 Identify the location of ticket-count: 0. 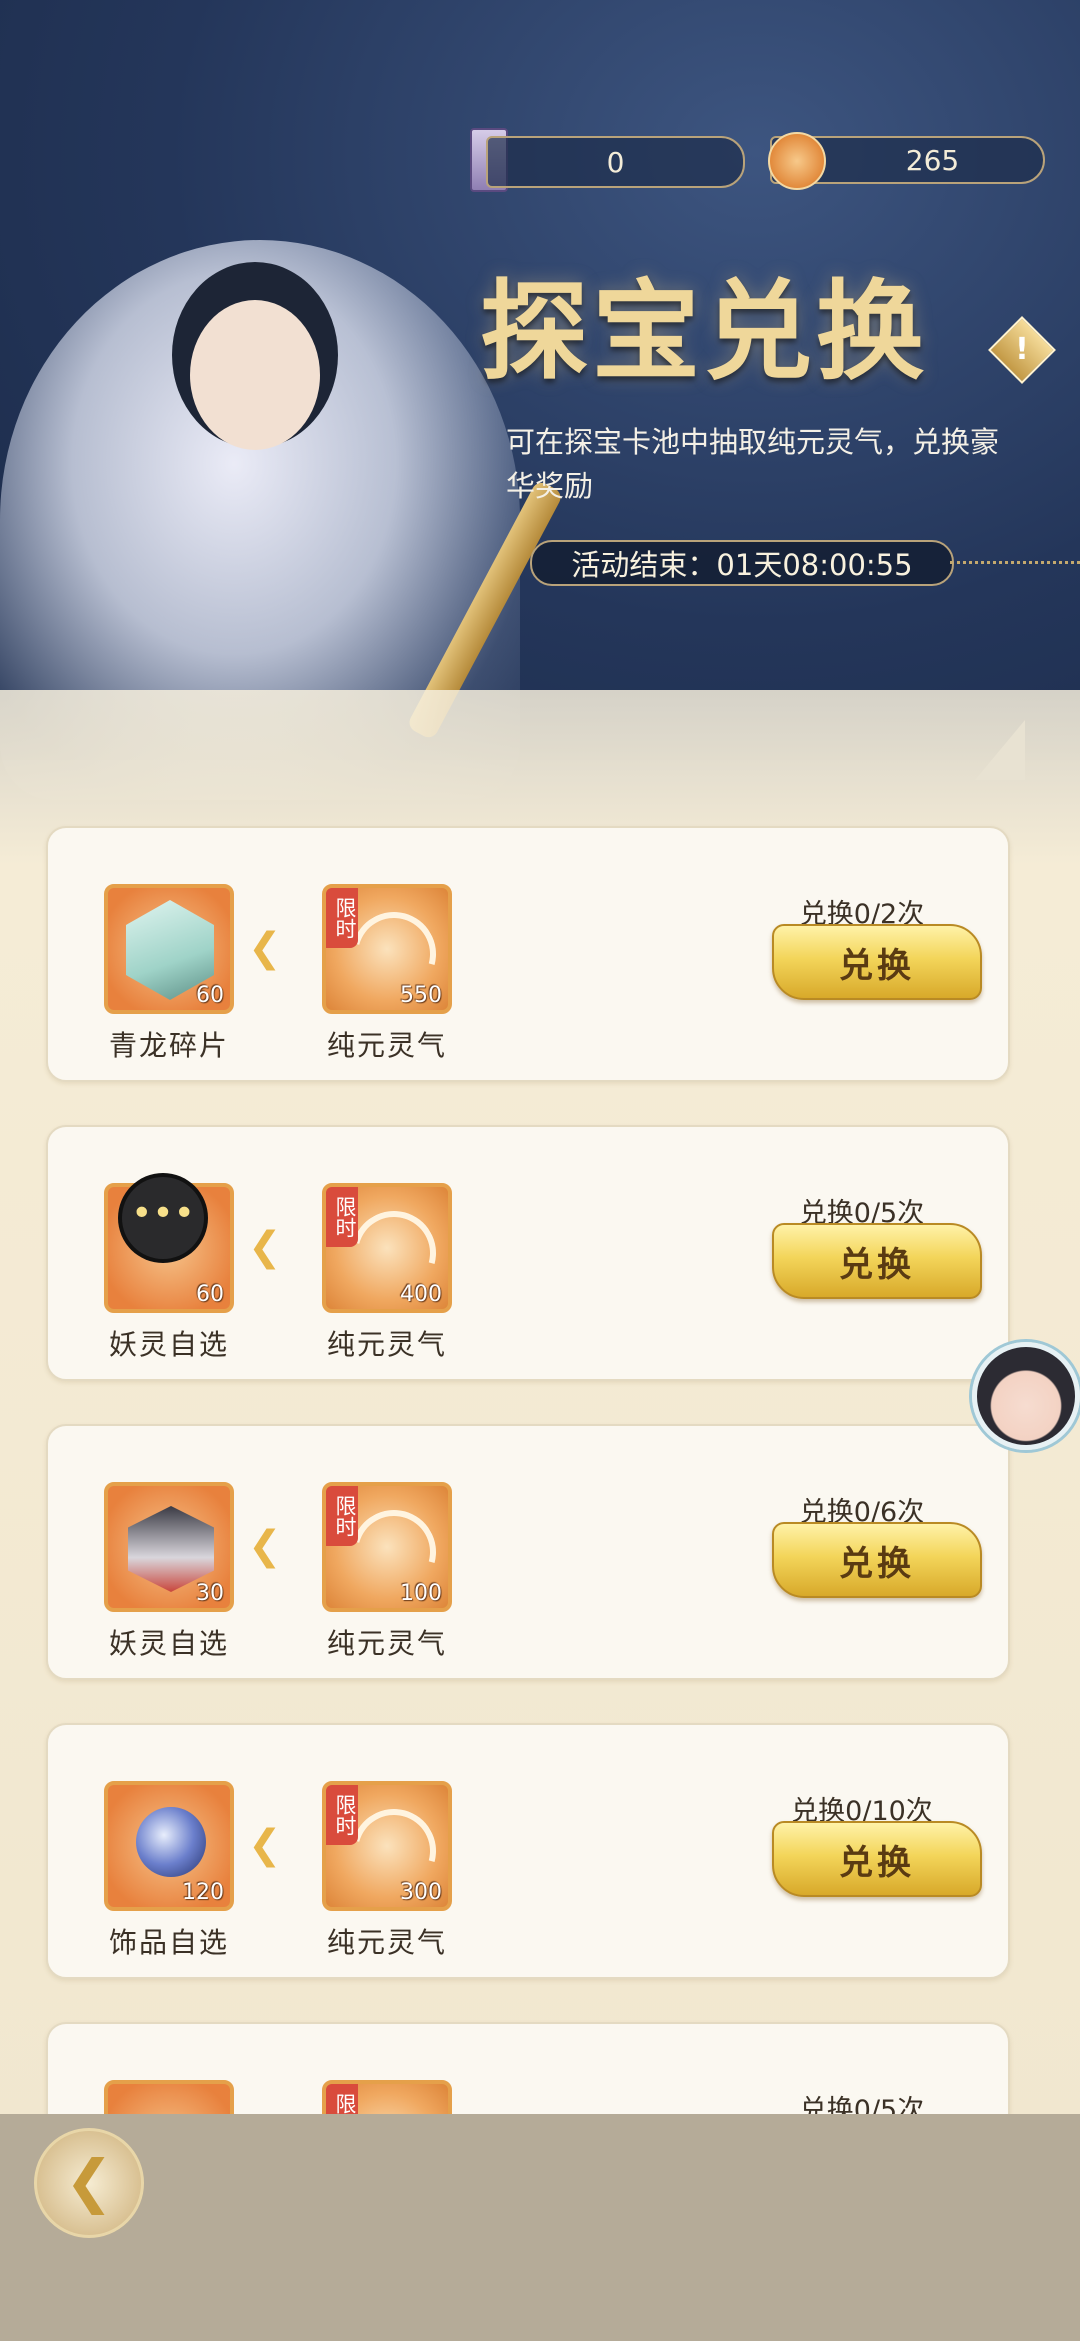
(615, 162).